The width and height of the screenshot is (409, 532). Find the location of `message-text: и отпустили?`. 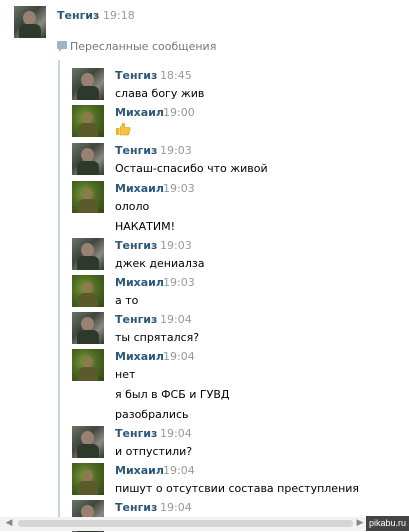

message-text: и отпустили? is located at coordinates (154, 451).